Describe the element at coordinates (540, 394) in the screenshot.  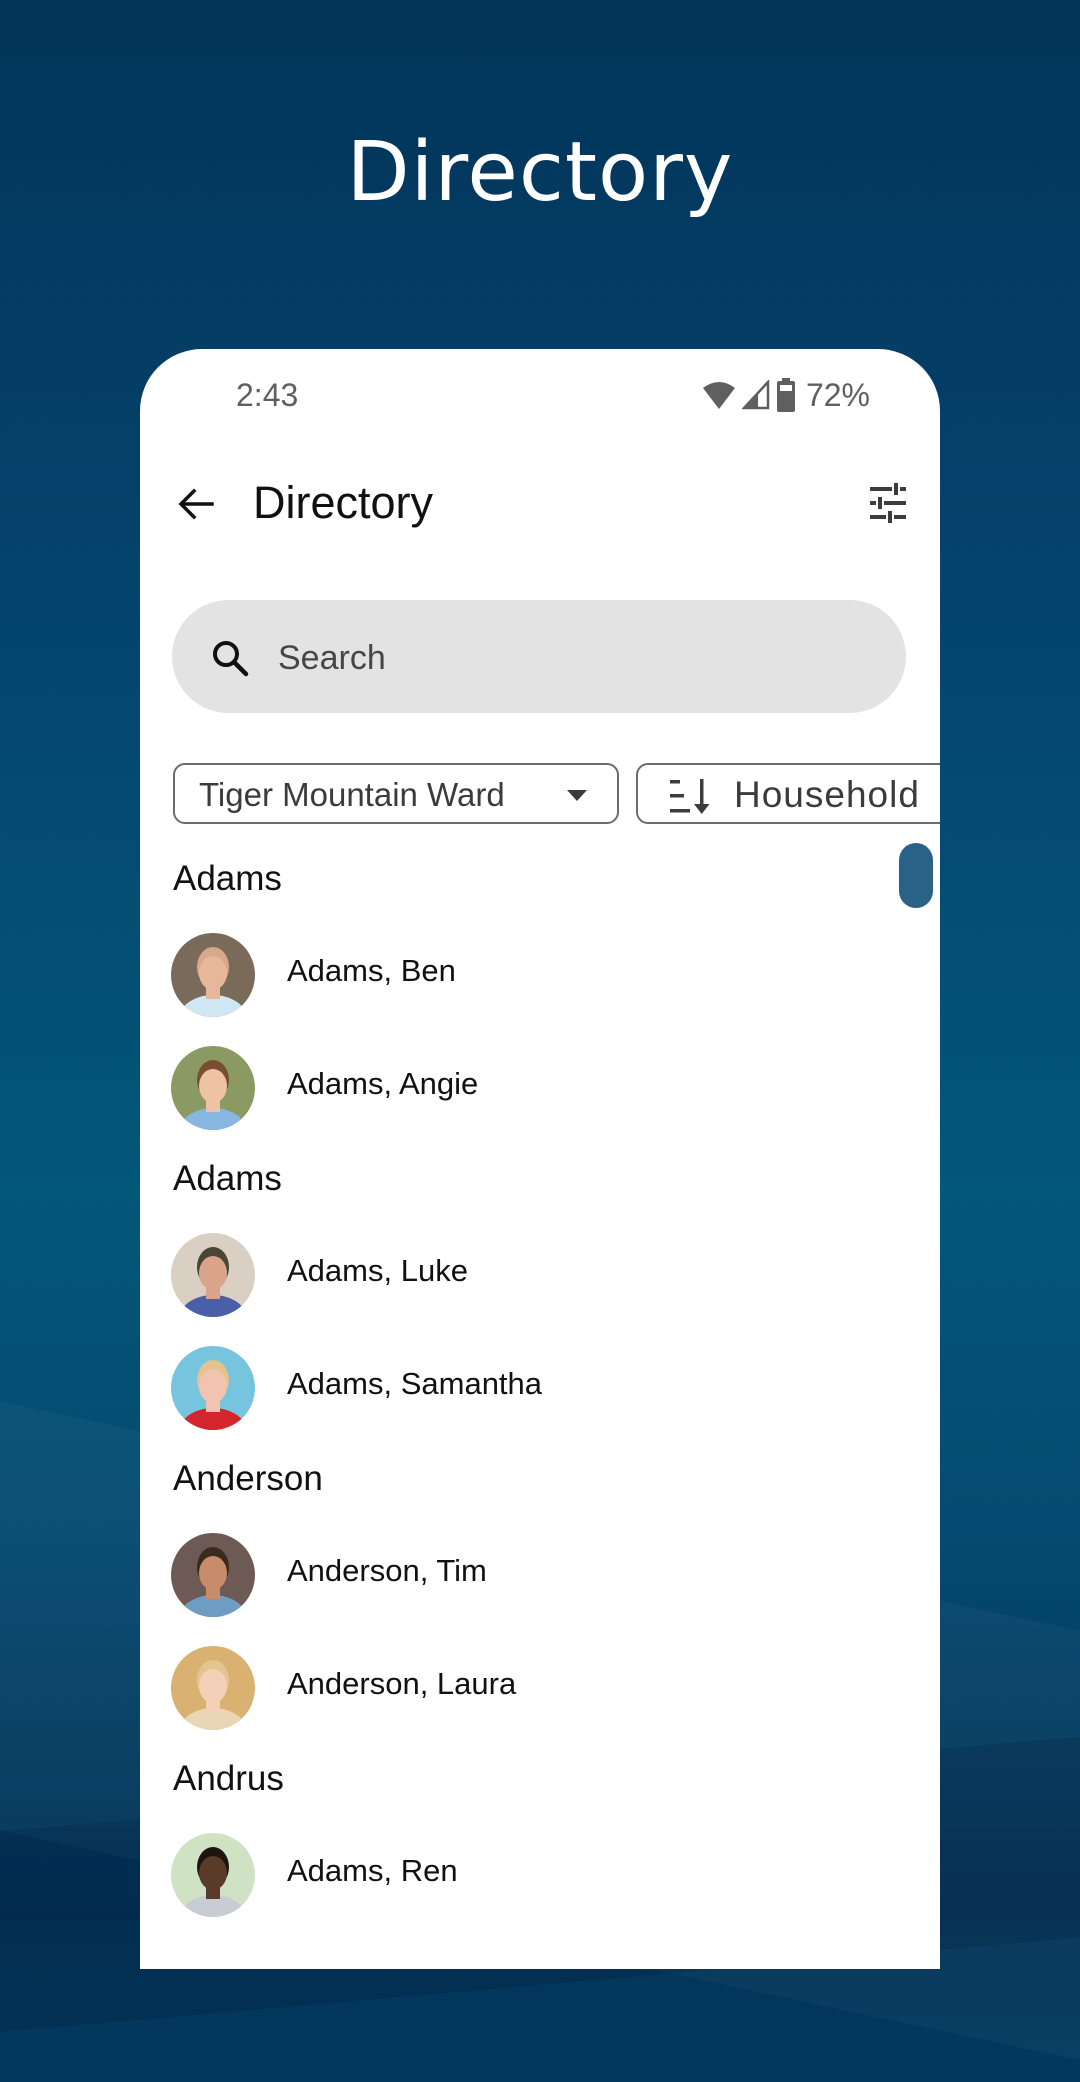
I see `status-bar: 2:43 72%` at that location.